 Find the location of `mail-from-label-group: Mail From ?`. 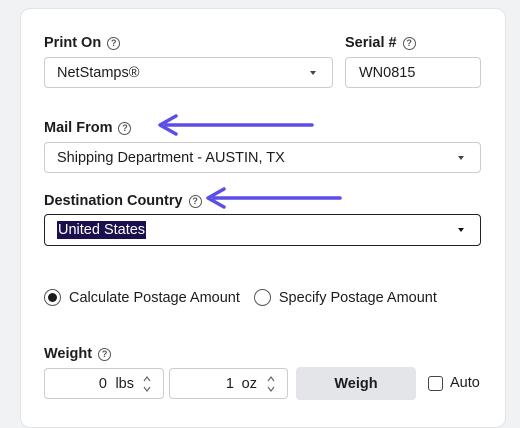

mail-from-label-group: Mail From ? is located at coordinates (88, 128).